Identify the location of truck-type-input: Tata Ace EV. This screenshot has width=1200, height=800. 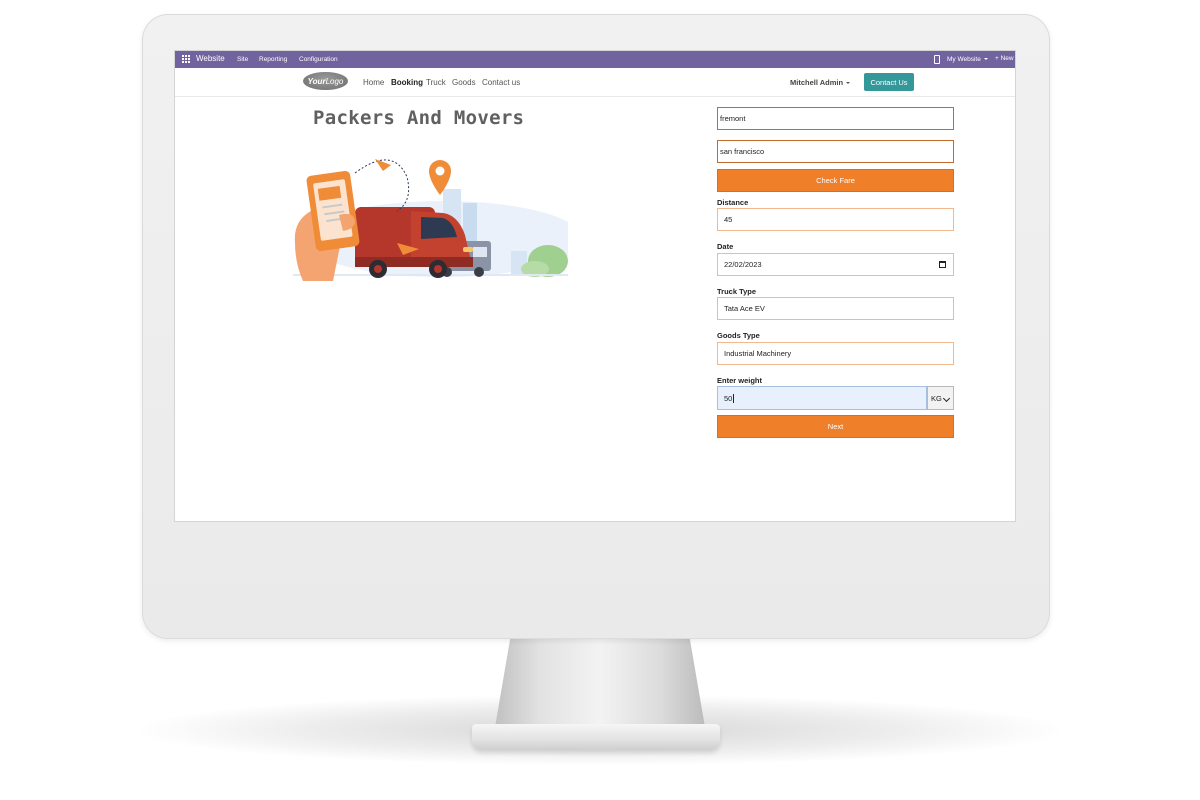
(835, 308).